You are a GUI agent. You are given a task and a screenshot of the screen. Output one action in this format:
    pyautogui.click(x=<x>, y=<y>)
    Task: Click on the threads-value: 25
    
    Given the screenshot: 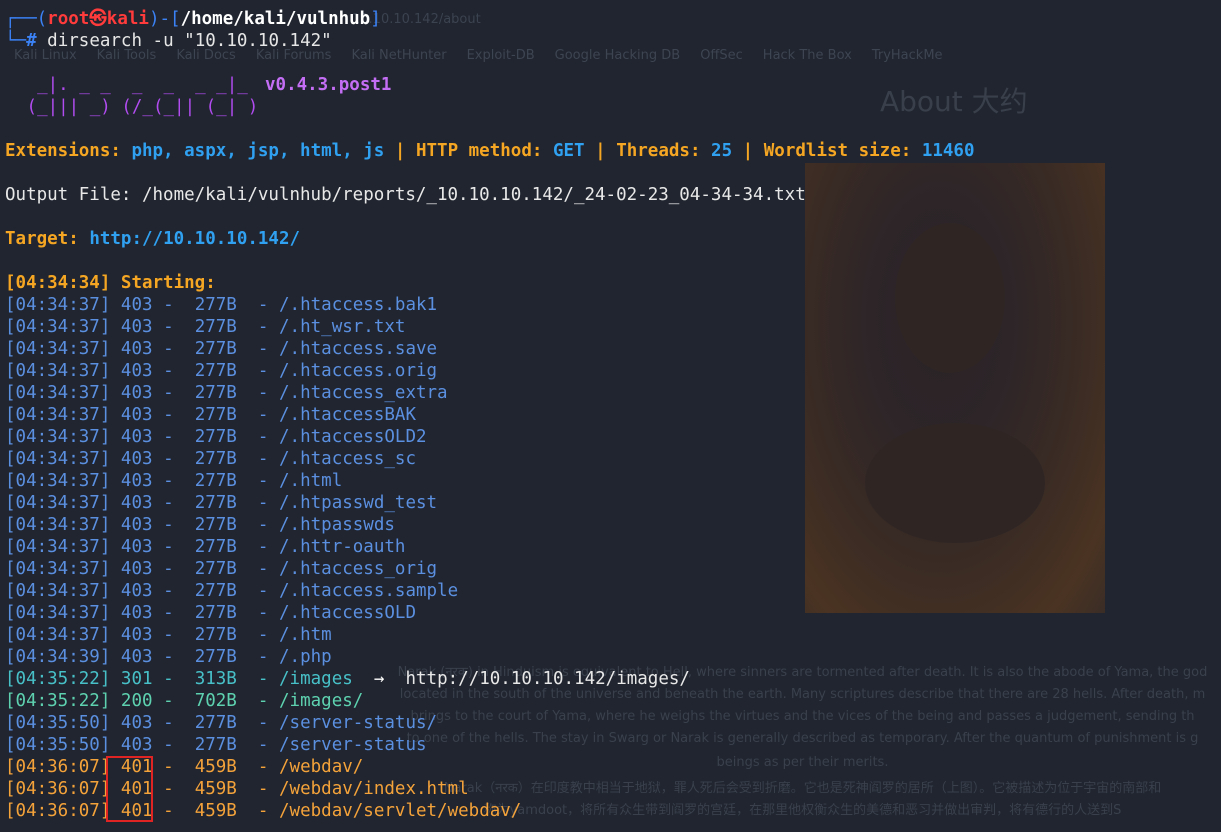 What is the action you would take?
    pyautogui.click(x=722, y=151)
    